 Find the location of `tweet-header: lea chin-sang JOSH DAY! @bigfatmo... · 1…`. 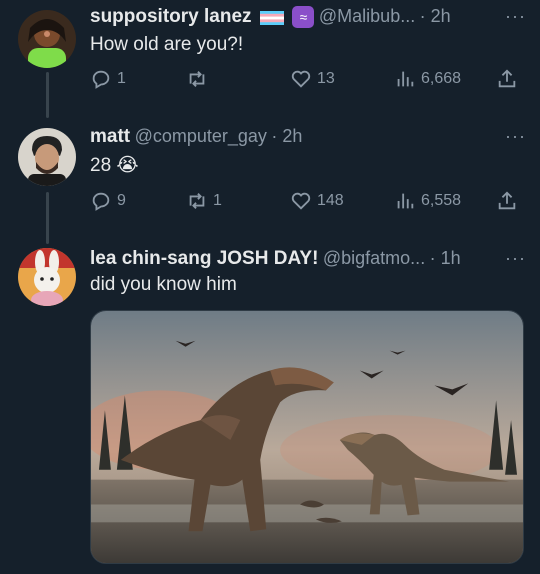

tweet-header: lea chin-sang JOSH DAY! @bigfatmo... · 1… is located at coordinates (310, 262).